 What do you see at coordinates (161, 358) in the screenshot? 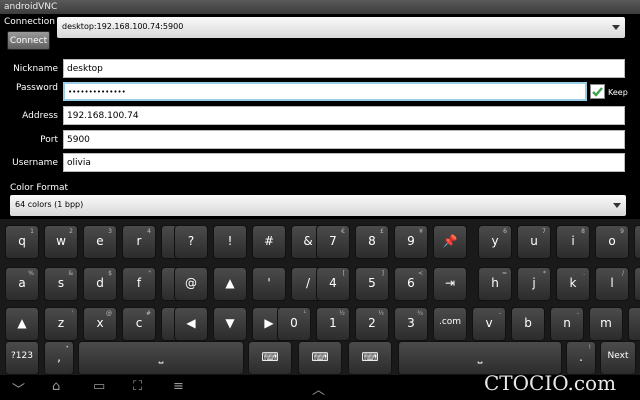
I see `key-space-left: ⎵` at bounding box center [161, 358].